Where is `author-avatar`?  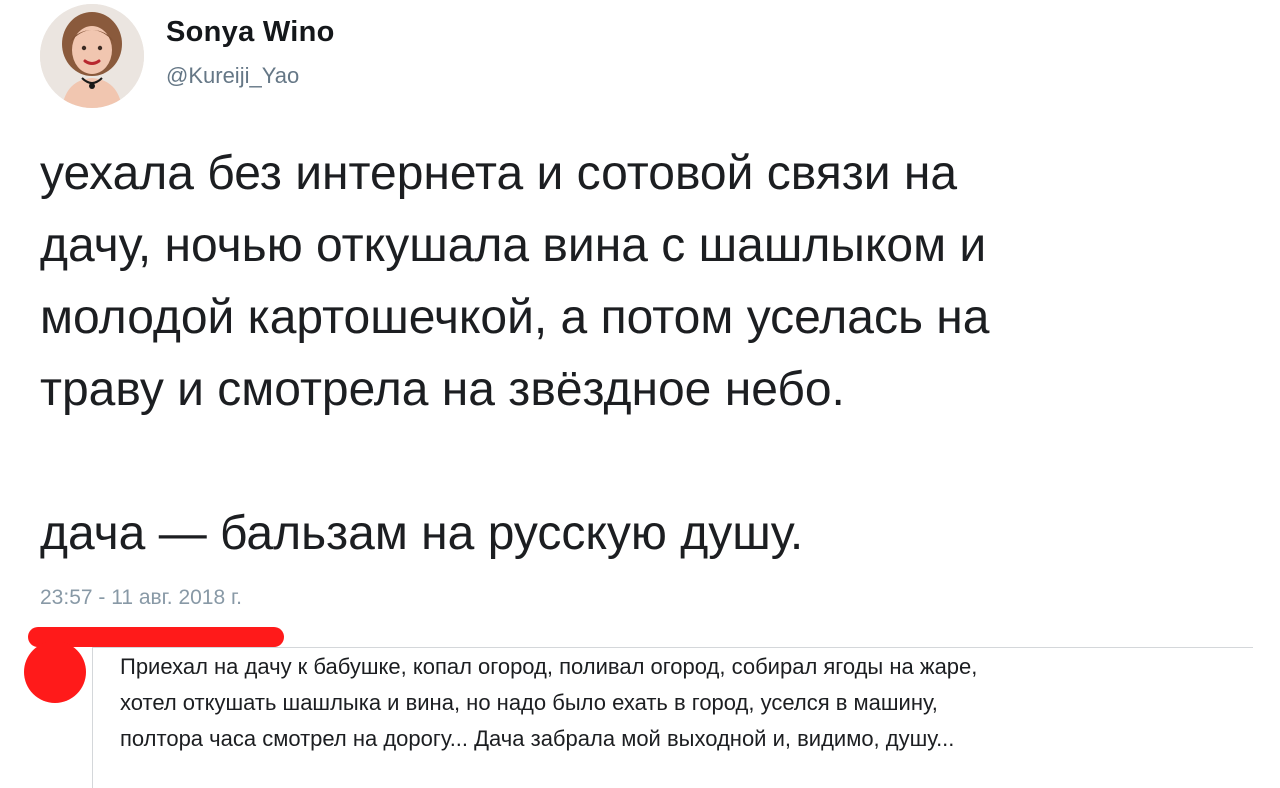
author-avatar is located at coordinates (92, 56).